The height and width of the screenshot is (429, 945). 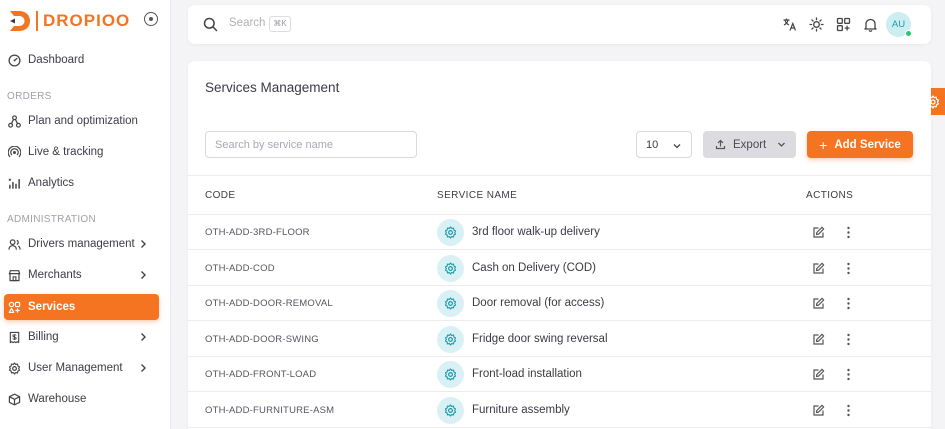 What do you see at coordinates (664, 144) in the screenshot?
I see `page-size-select: 10` at bounding box center [664, 144].